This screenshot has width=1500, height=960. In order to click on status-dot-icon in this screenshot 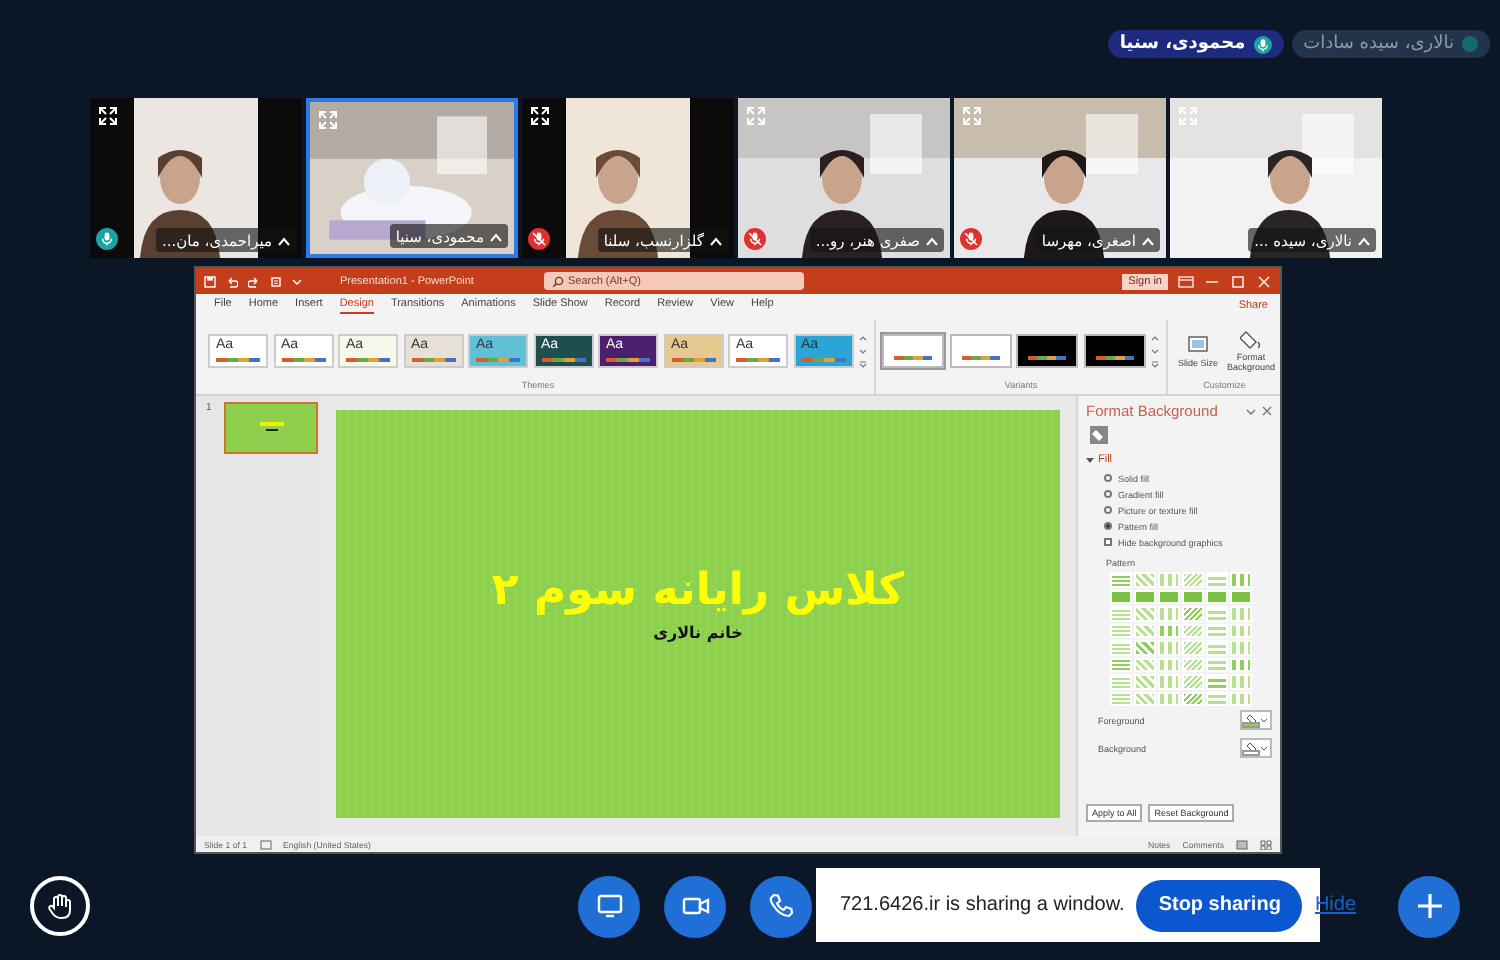, I will do `click(1470, 44)`.